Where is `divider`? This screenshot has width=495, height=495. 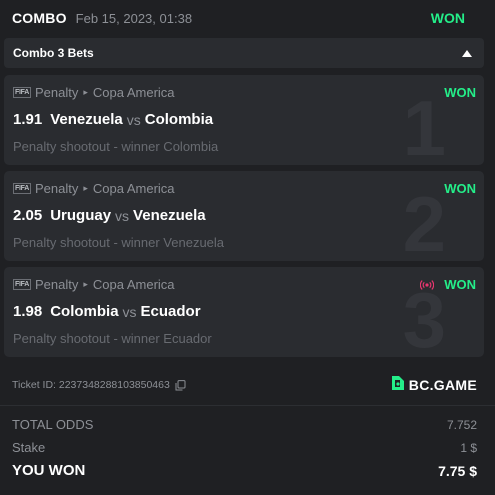 divider is located at coordinates (247, 405).